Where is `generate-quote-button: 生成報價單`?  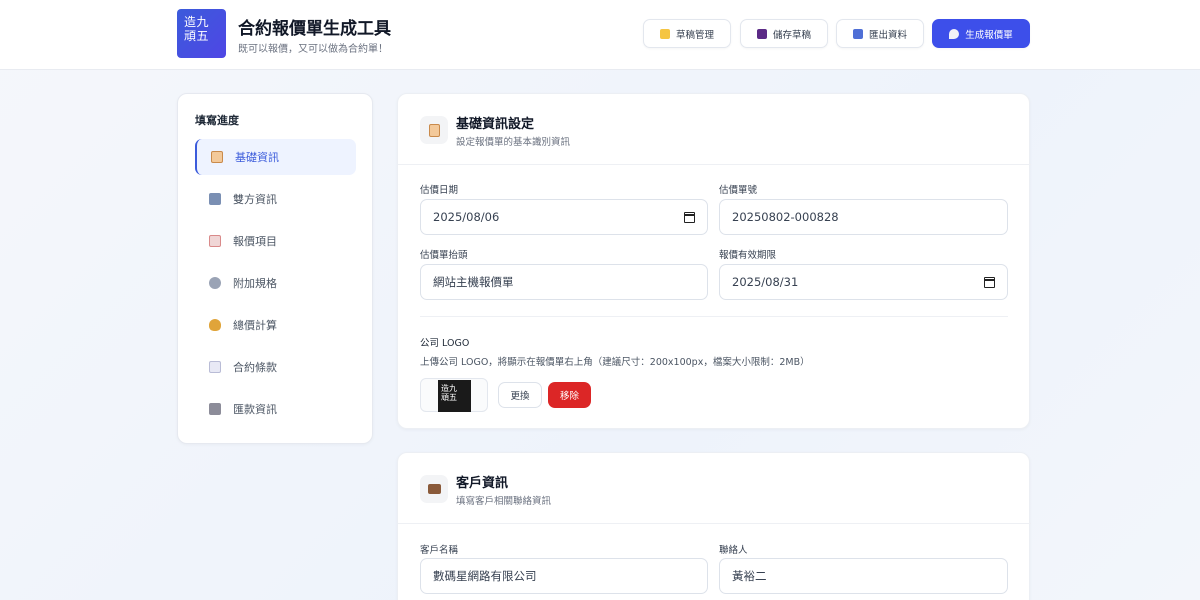
generate-quote-button: 生成報價單 is located at coordinates (981, 33).